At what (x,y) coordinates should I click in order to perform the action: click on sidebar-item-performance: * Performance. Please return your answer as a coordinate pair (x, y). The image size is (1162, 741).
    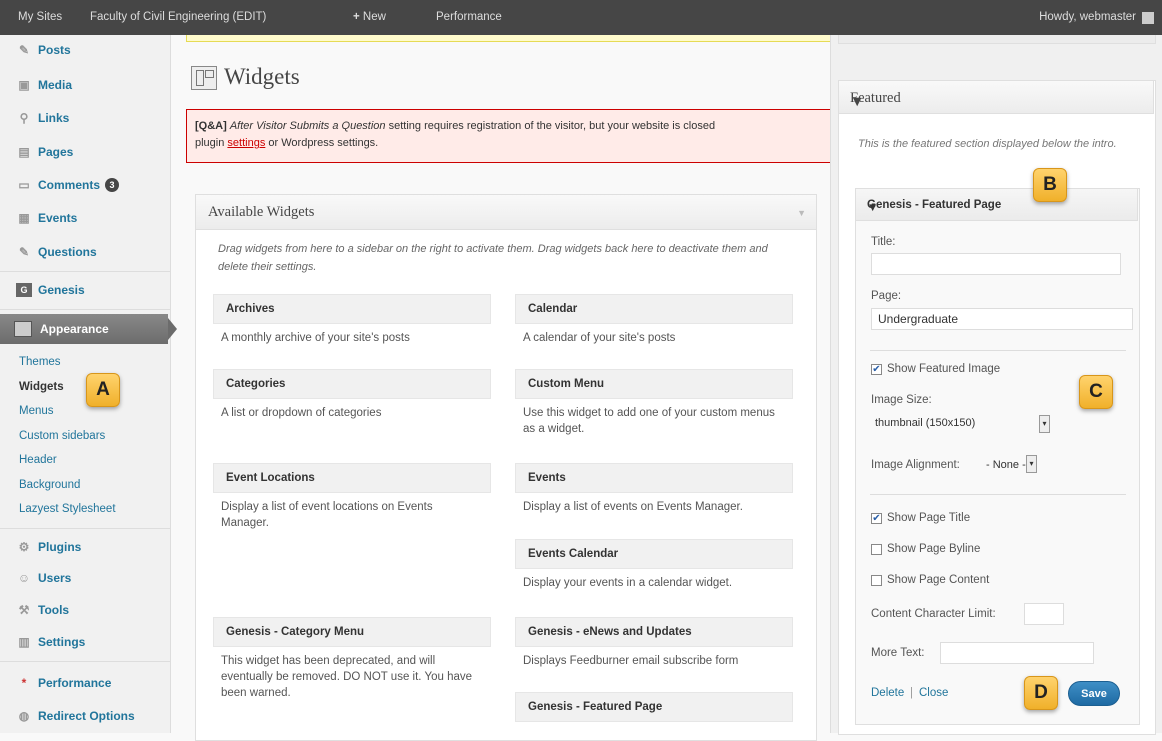
    Looking at the image, I should click on (85, 682).